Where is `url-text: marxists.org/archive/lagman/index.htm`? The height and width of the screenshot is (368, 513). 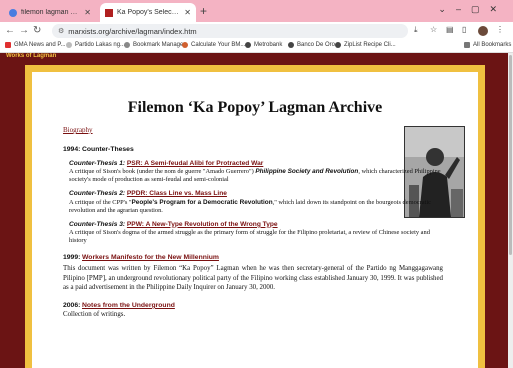 url-text: marxists.org/archive/lagman/index.htm is located at coordinates (132, 31).